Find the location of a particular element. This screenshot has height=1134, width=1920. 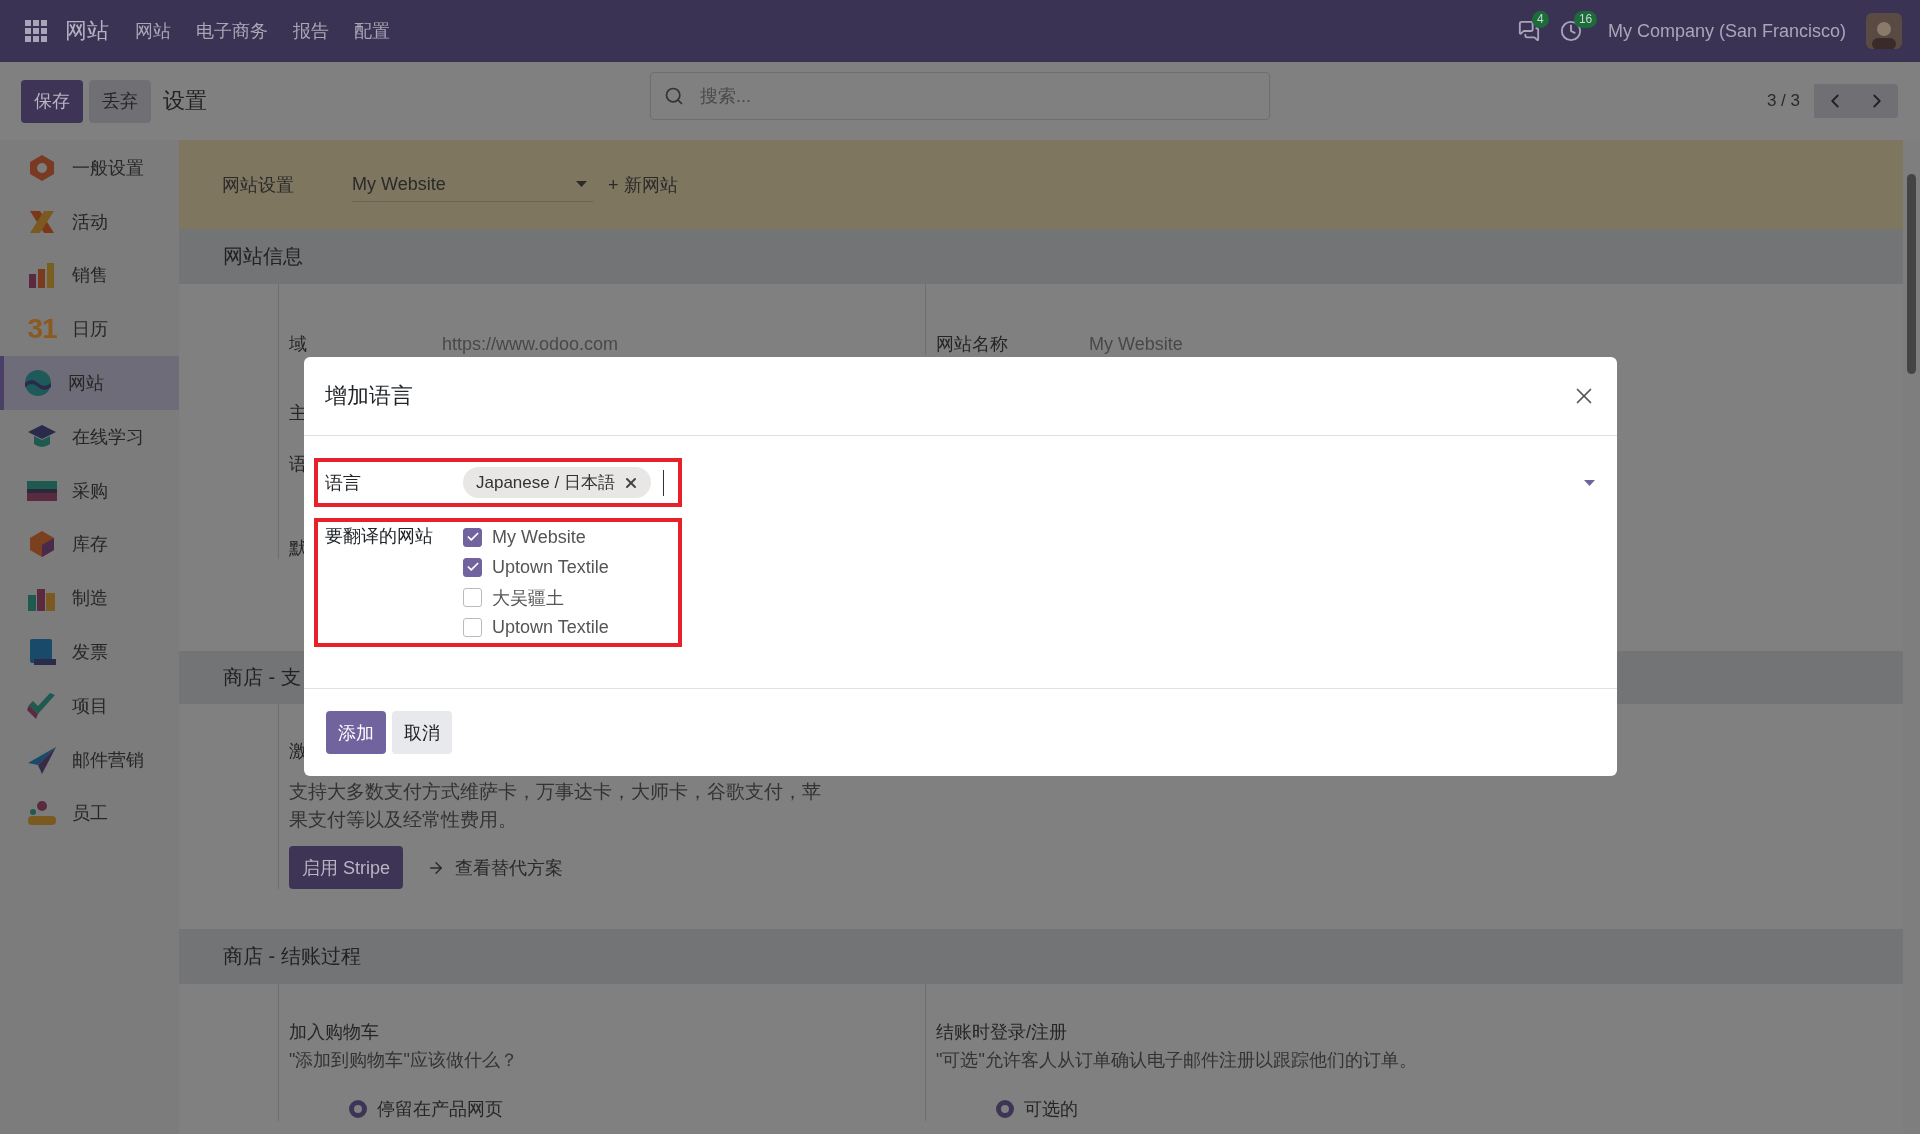

globe-icon is located at coordinates (38, 383).